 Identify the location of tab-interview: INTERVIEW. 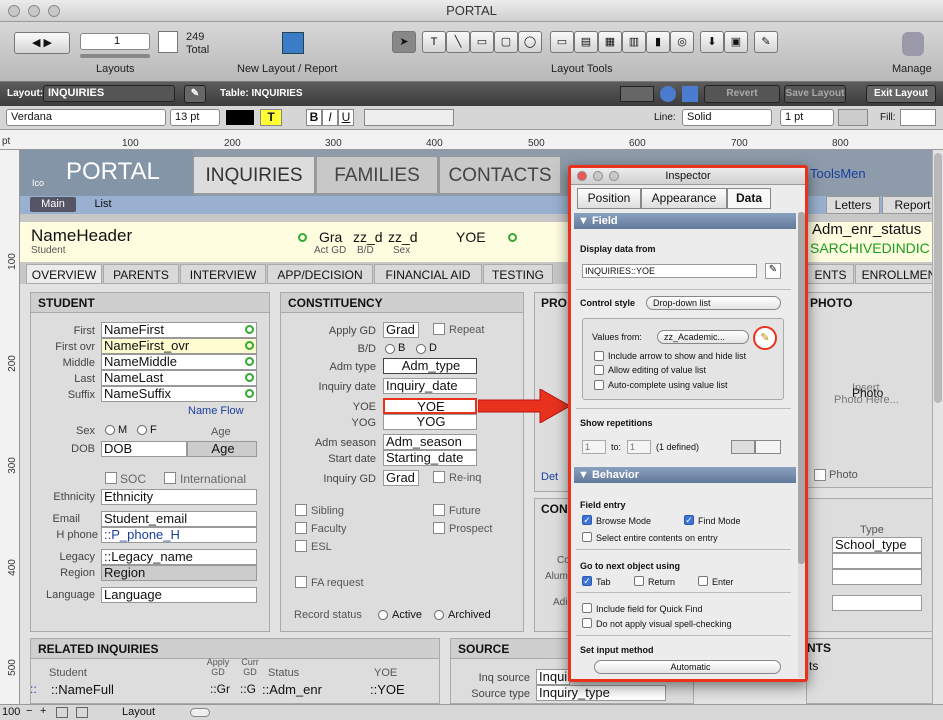
(223, 274).